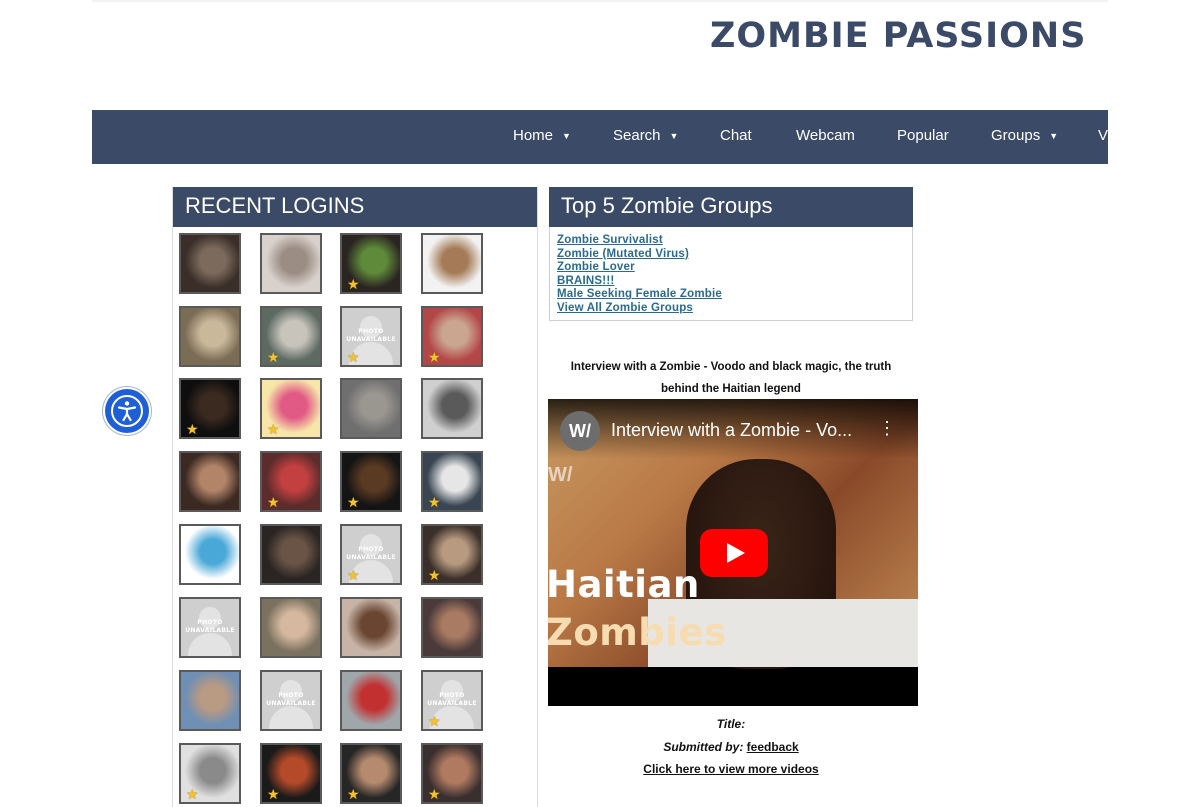 Image resolution: width=1200 pixels, height=807 pixels. I want to click on profile-photo-person-in-red-costume, so click(371, 700).